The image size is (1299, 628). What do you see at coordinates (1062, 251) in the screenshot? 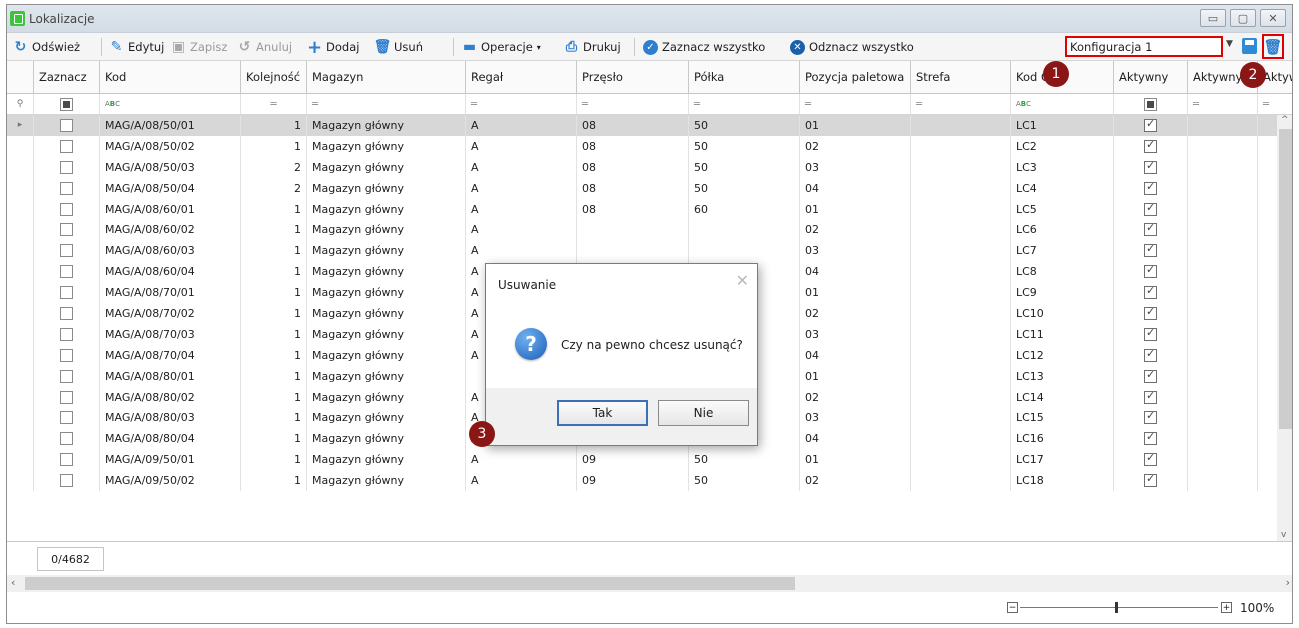
I see `table-cell: LC7` at bounding box center [1062, 251].